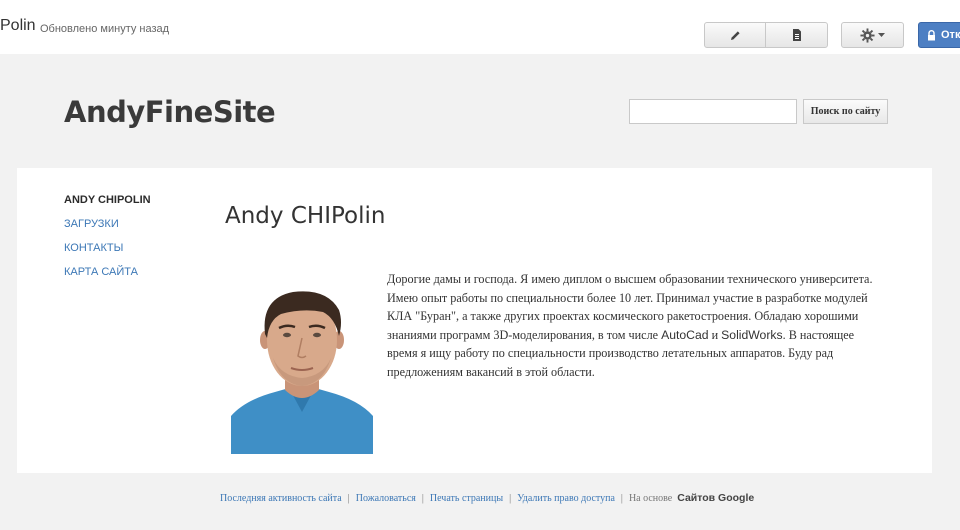 Image resolution: width=960 pixels, height=530 pixels. Describe the element at coordinates (466, 498) in the screenshot. I see `footer-link-print-page: Печать страницы` at that location.